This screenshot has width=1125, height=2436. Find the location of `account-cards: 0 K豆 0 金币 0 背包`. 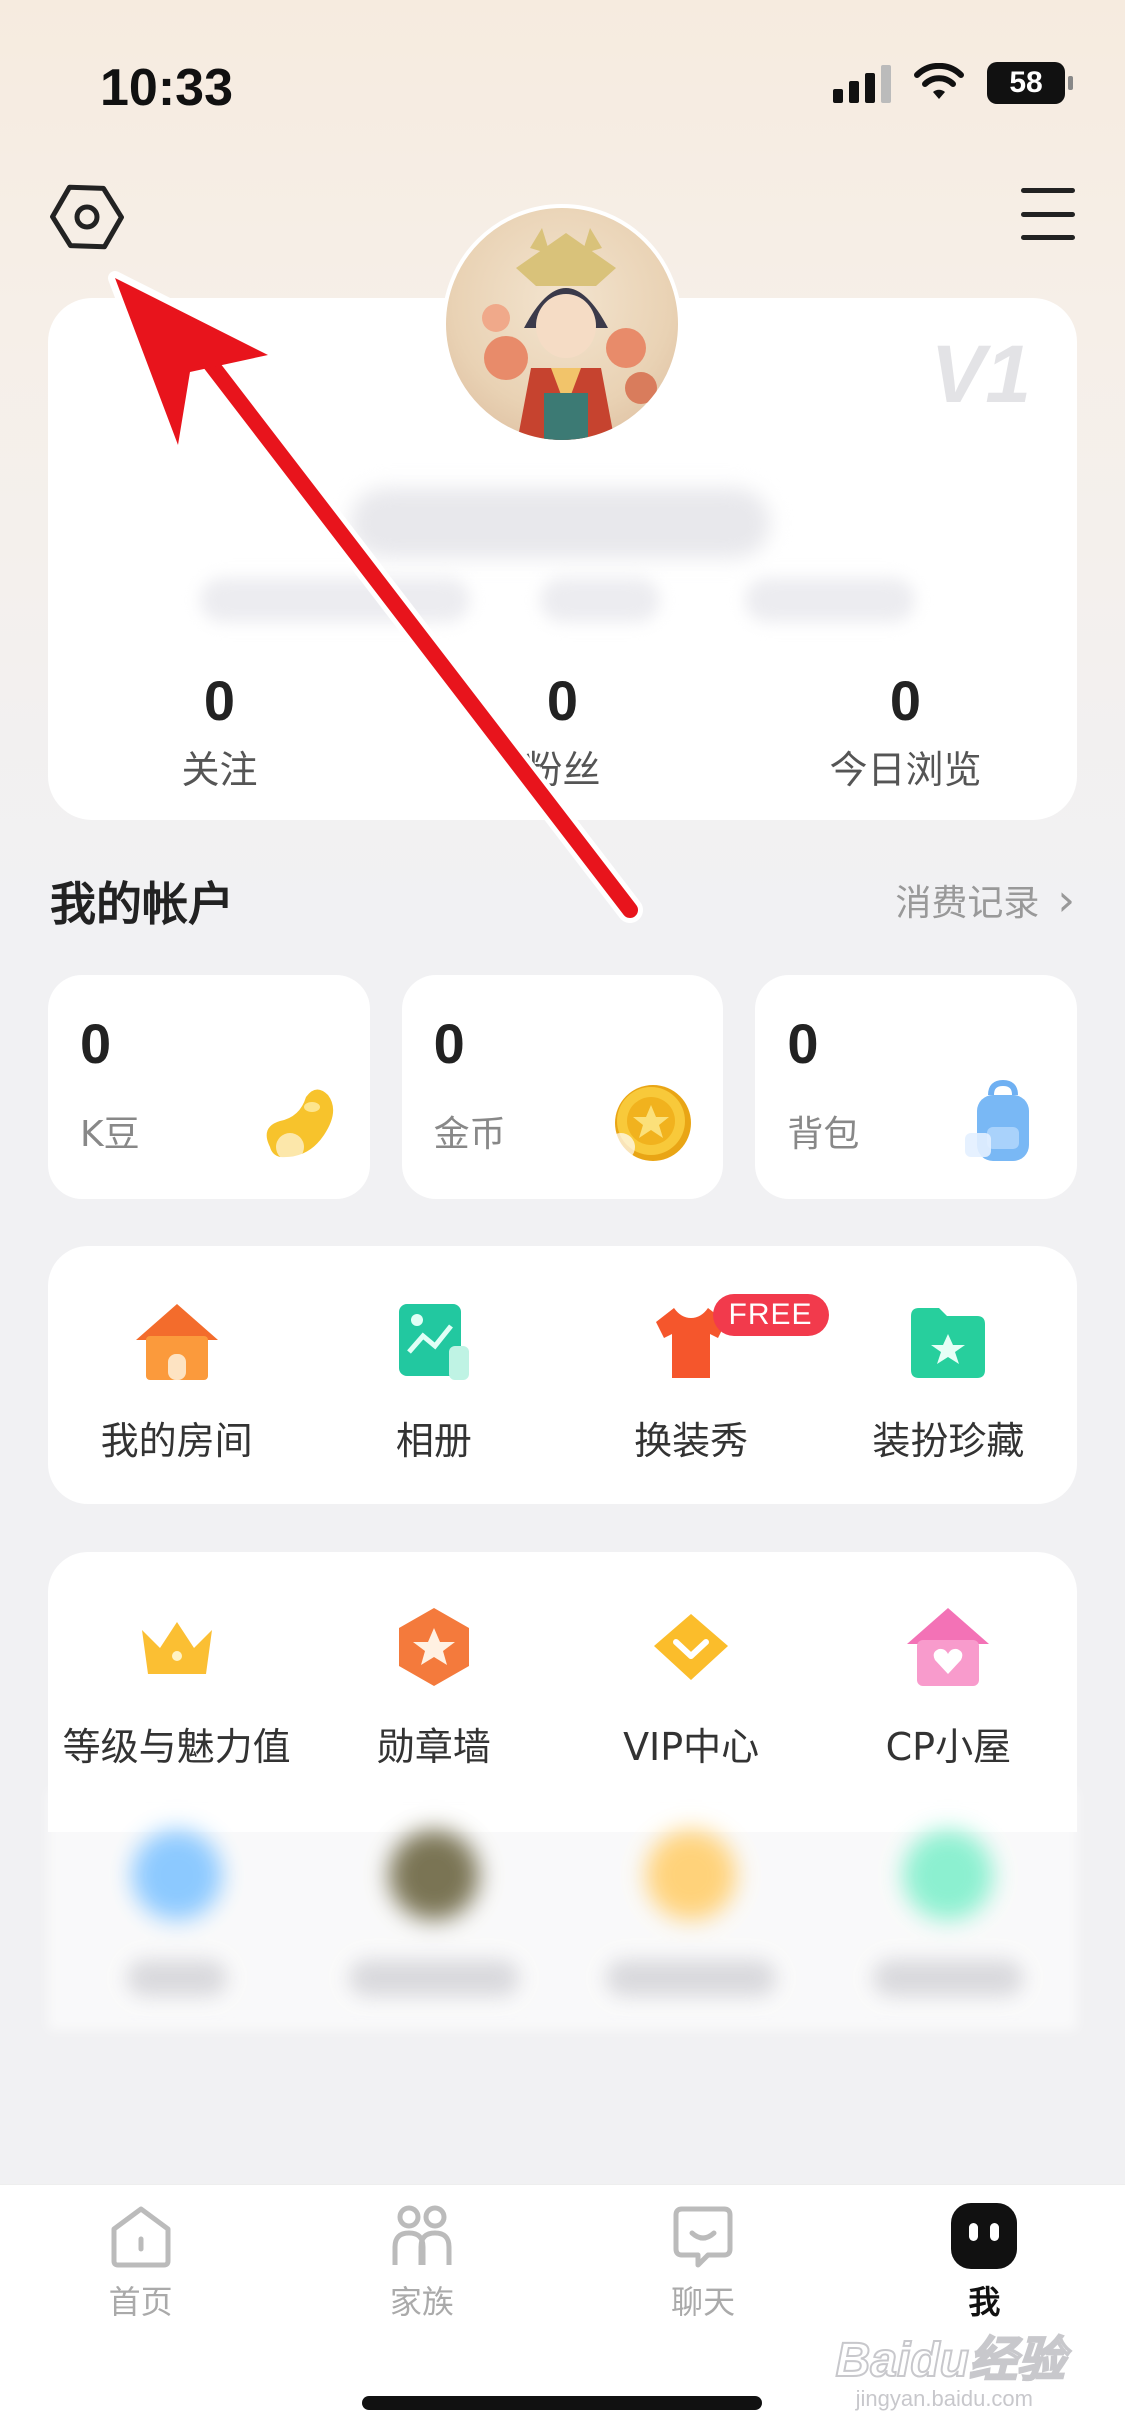

account-cards: 0 K豆 0 金币 0 背包 is located at coordinates (563, 1087).